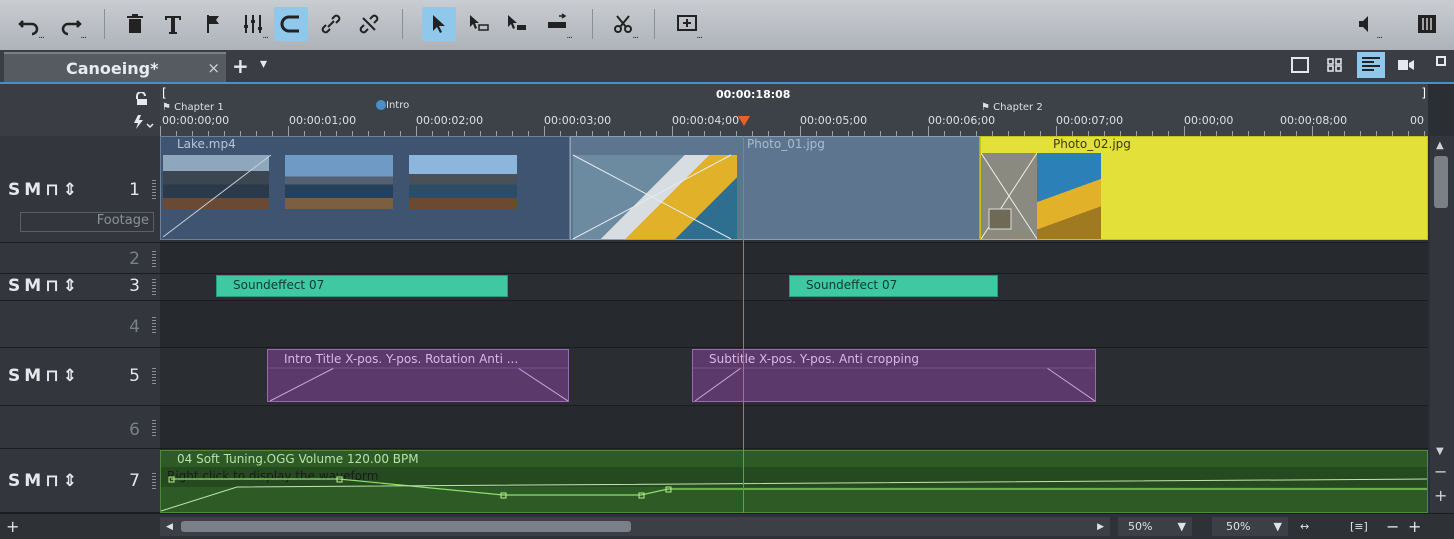 This screenshot has height=539, width=1454. What do you see at coordinates (199, 107) in the screenshot?
I see `marker-label: Chapter 1` at bounding box center [199, 107].